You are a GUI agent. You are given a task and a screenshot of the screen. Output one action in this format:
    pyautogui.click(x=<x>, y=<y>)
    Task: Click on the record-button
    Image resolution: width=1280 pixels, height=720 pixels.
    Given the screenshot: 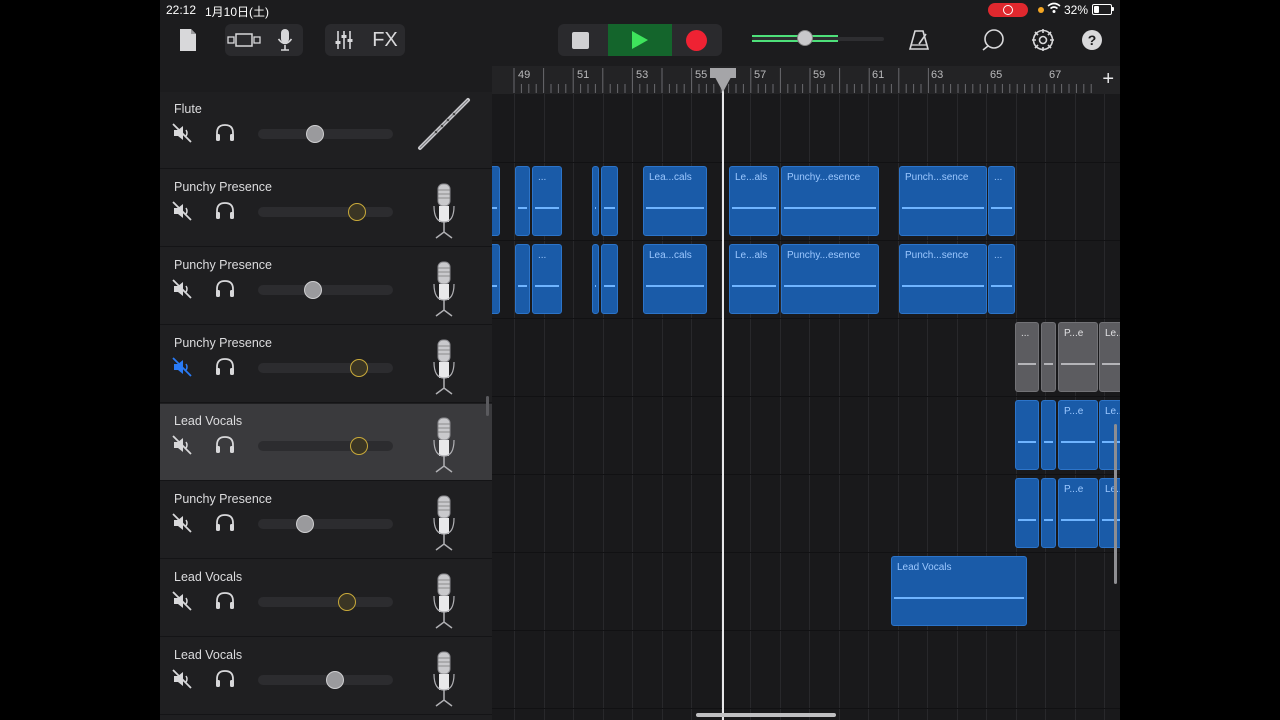 What is the action you would take?
    pyautogui.click(x=696, y=40)
    